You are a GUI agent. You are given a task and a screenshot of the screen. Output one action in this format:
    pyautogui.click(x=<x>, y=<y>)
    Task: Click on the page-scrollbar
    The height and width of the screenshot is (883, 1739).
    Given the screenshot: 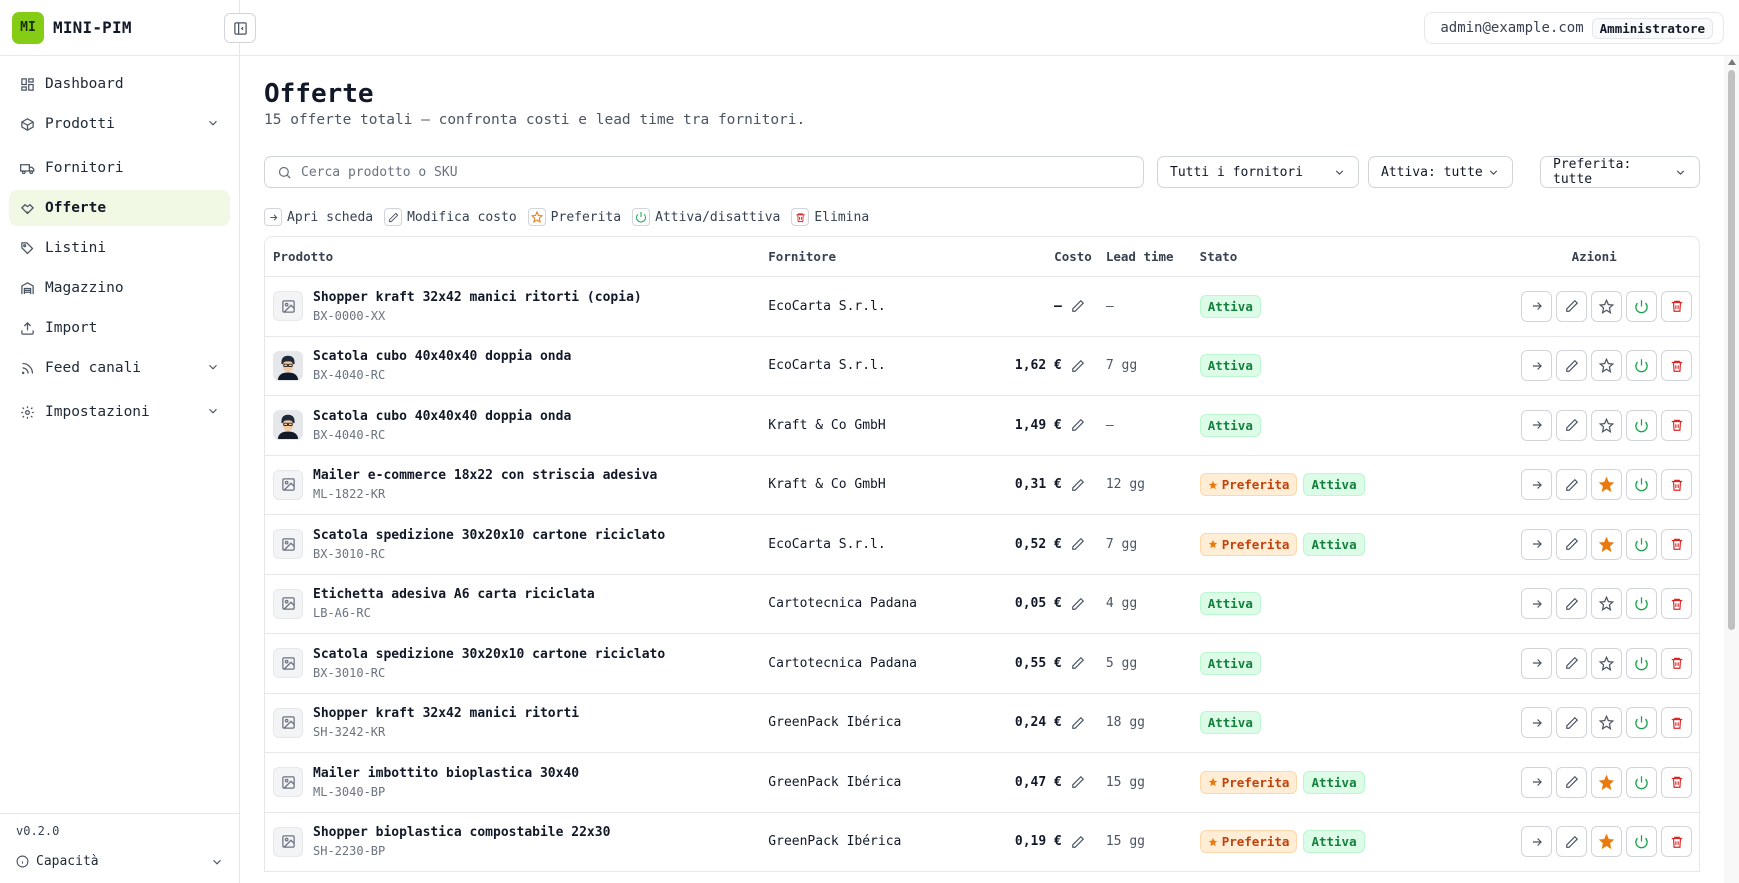 What is the action you would take?
    pyautogui.click(x=1731, y=469)
    